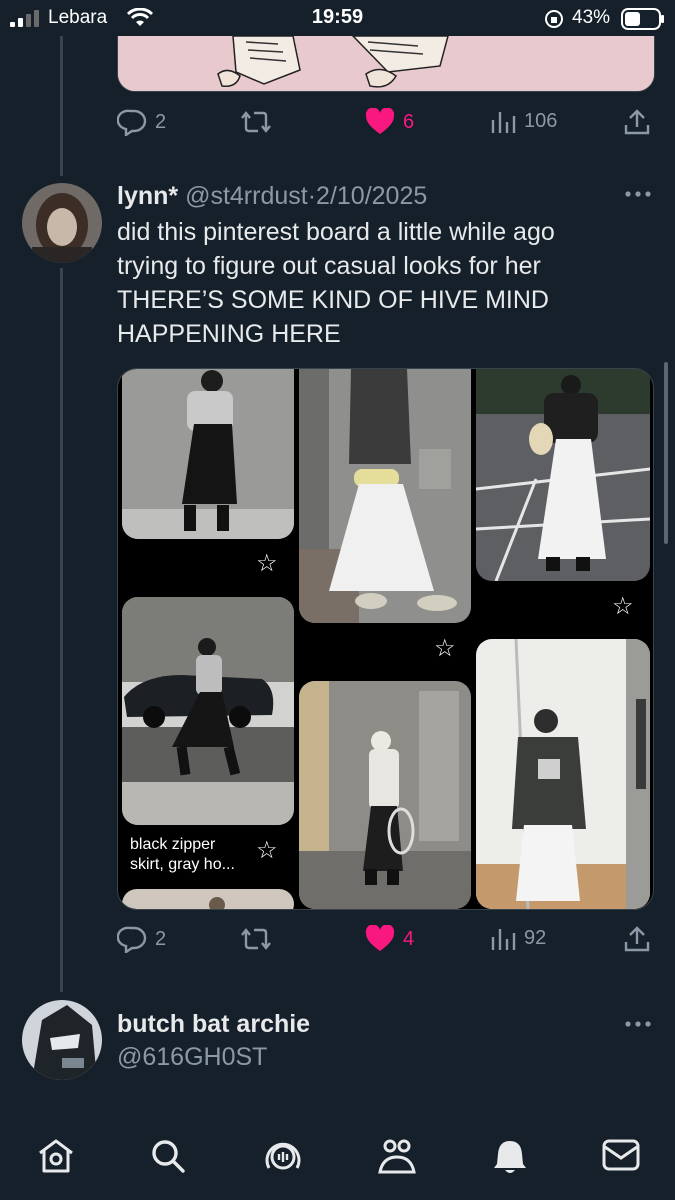  I want to click on tweet-header: lynn* @st4rrdust·2/10/2025, so click(272, 196).